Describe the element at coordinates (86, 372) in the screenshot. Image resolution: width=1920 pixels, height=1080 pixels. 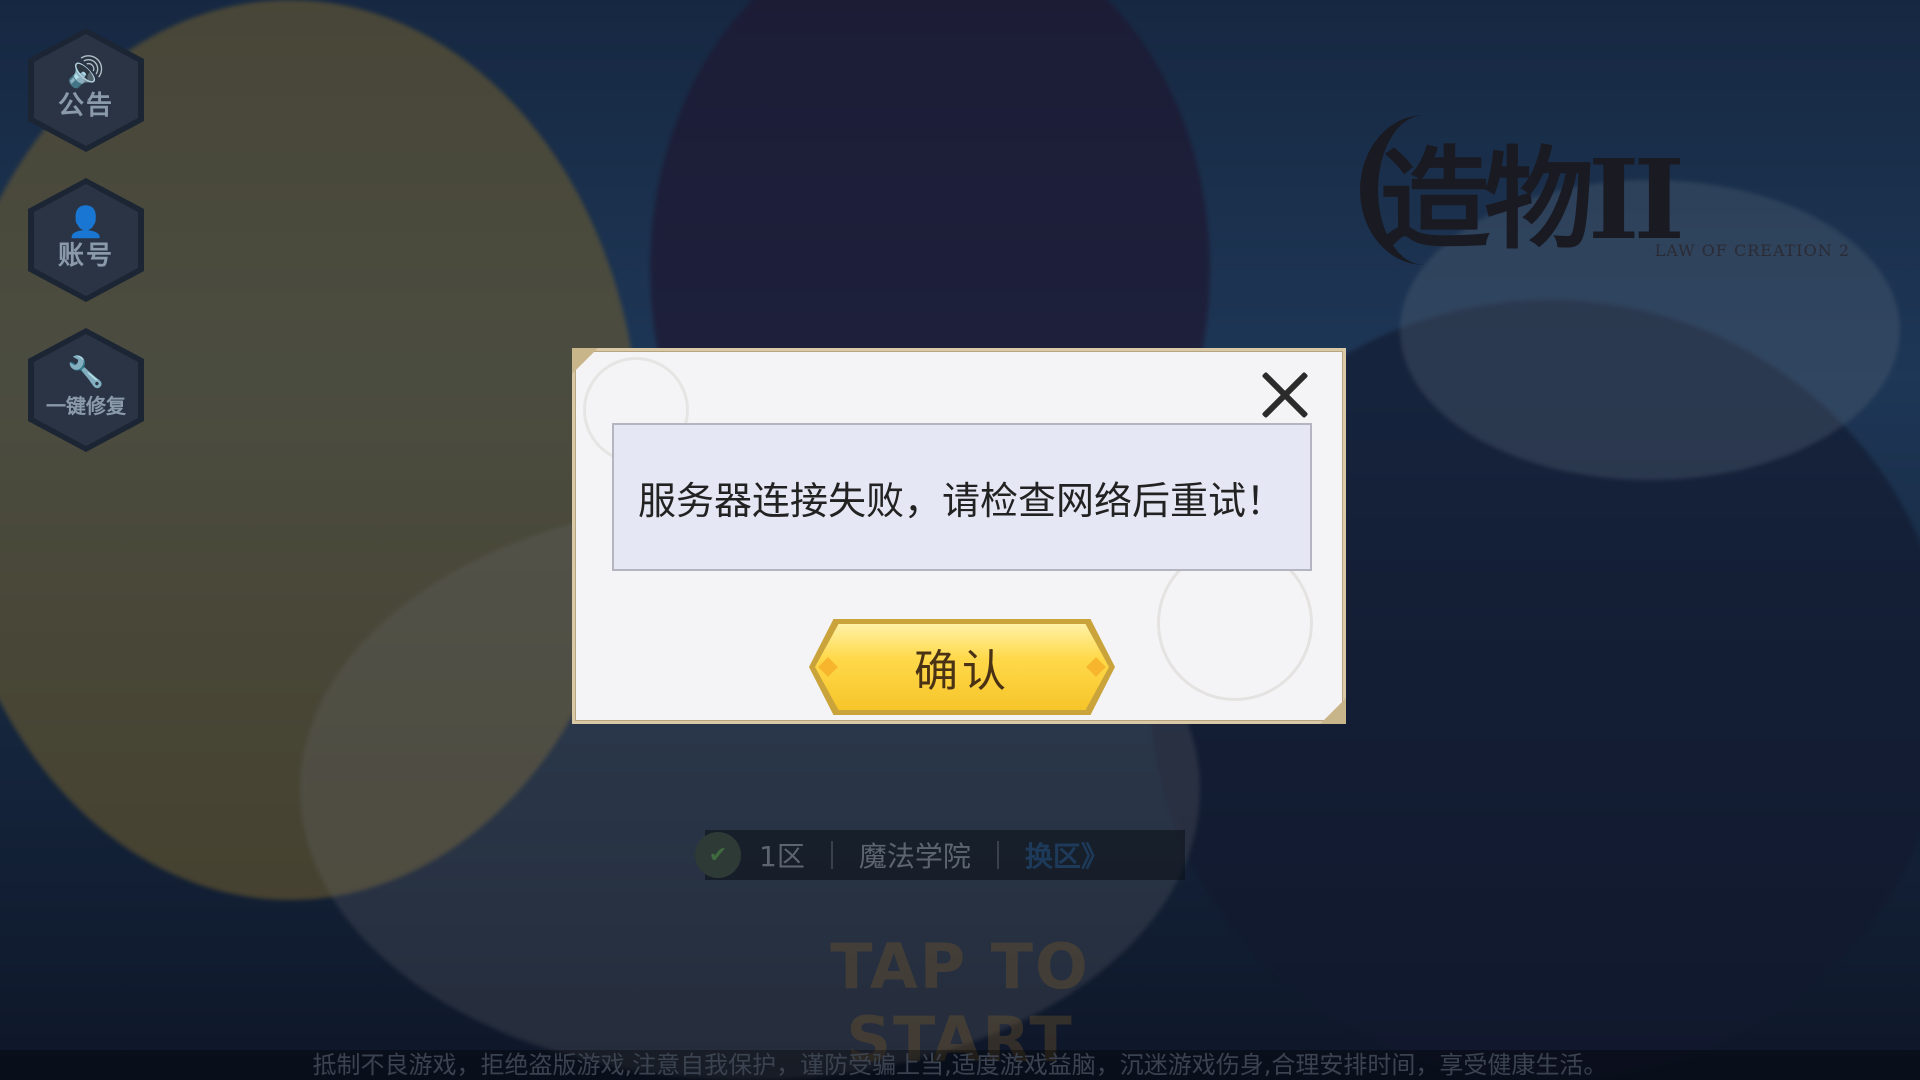
I see `wrench-icon: 🔧` at that location.